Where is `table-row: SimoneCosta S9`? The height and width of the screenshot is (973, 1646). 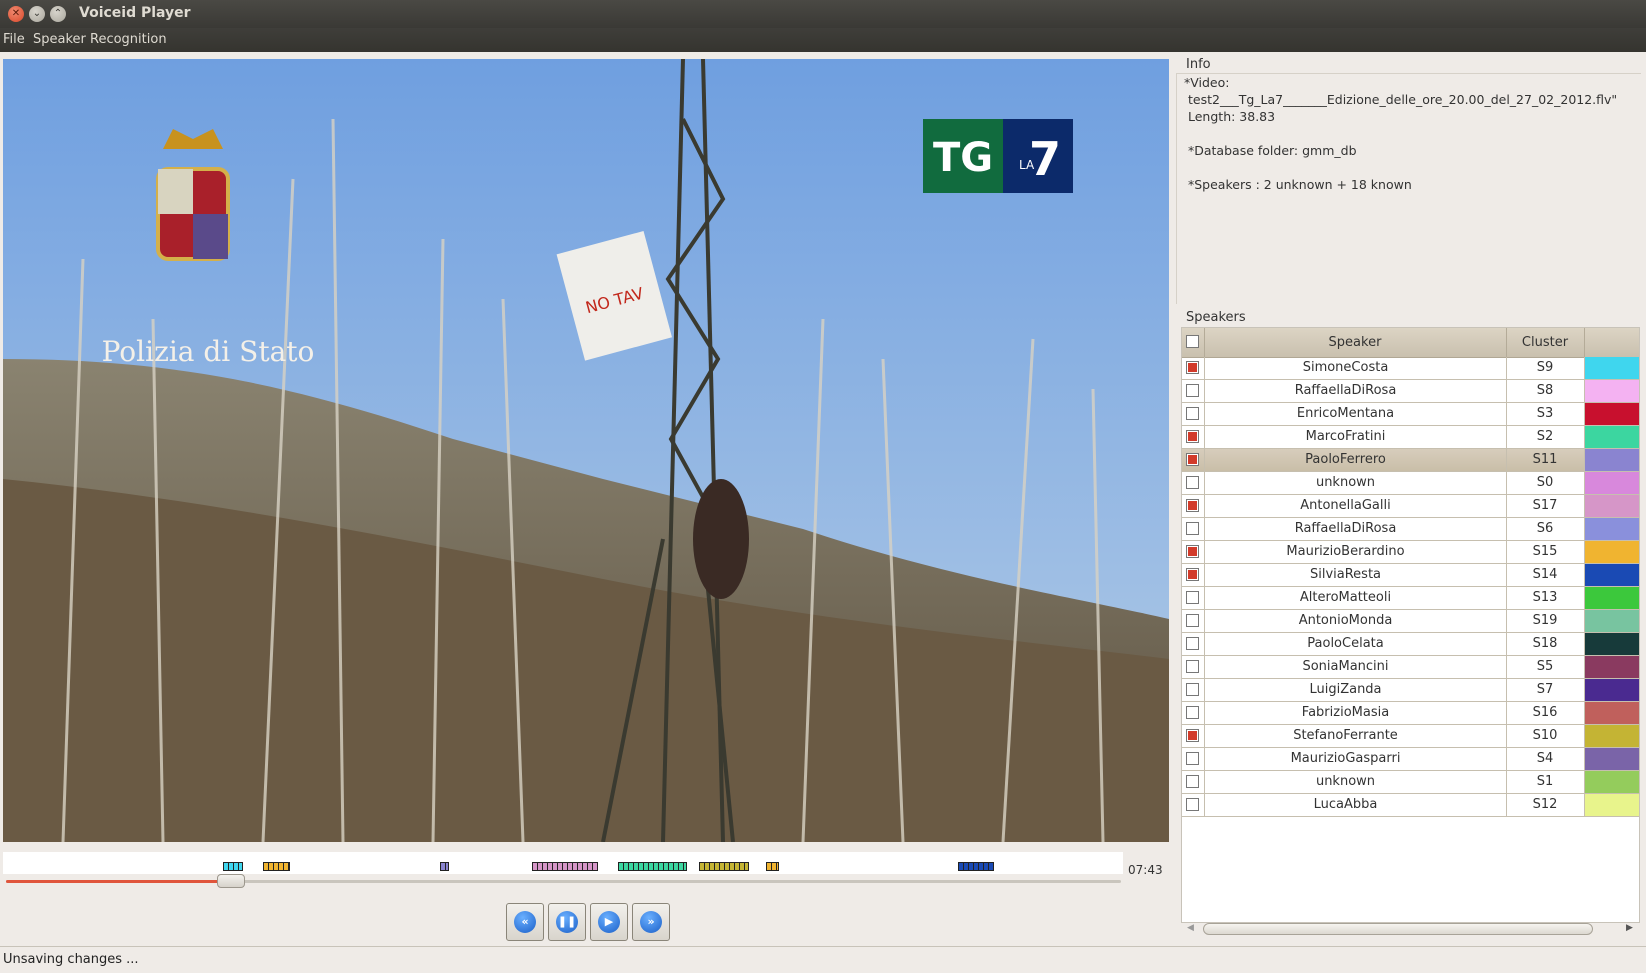 table-row: SimoneCosta S9 is located at coordinates (1410, 368).